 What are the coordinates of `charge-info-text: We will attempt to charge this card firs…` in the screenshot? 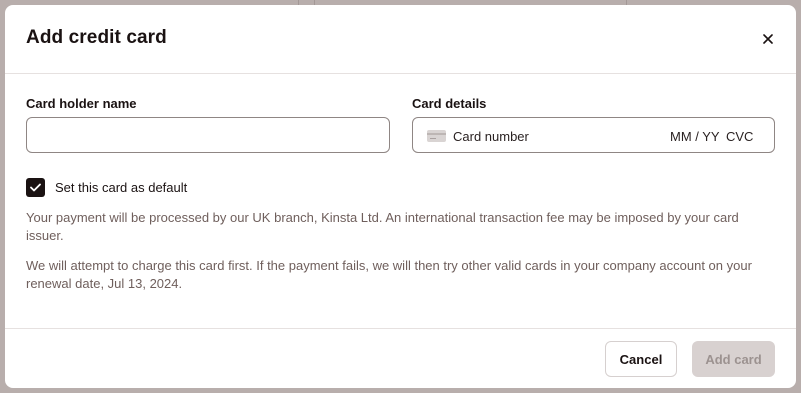 It's located at (389, 274).